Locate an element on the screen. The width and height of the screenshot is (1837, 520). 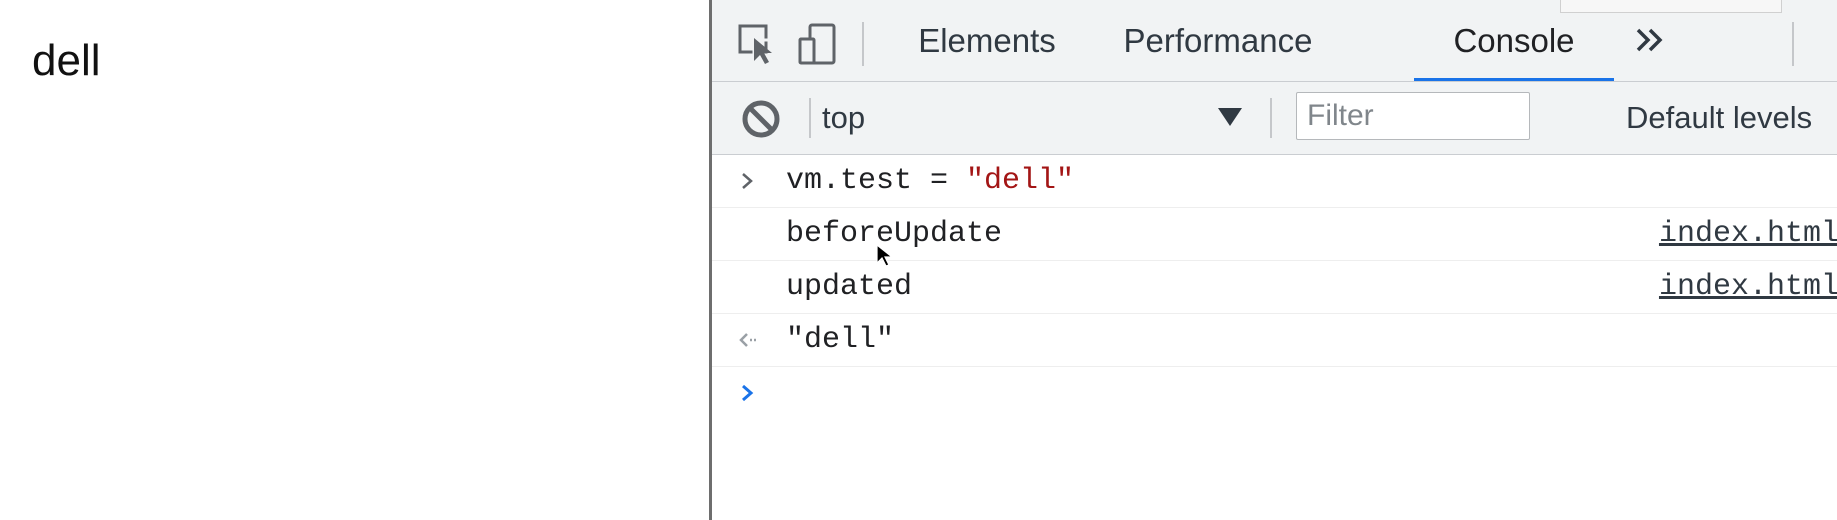
chevron-down-icon is located at coordinates (1230, 117).